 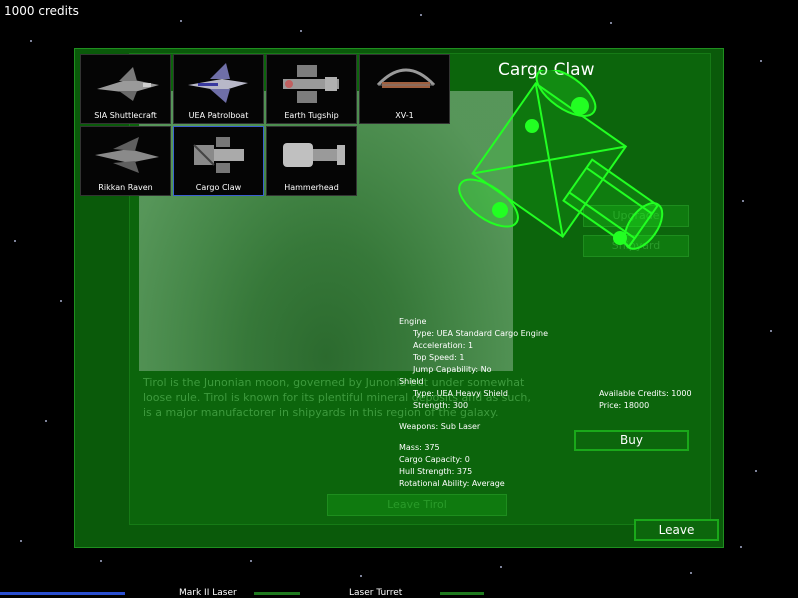 I want to click on ship-tile-rikkan-raven: Rikkan Raven, so click(x=125, y=161).